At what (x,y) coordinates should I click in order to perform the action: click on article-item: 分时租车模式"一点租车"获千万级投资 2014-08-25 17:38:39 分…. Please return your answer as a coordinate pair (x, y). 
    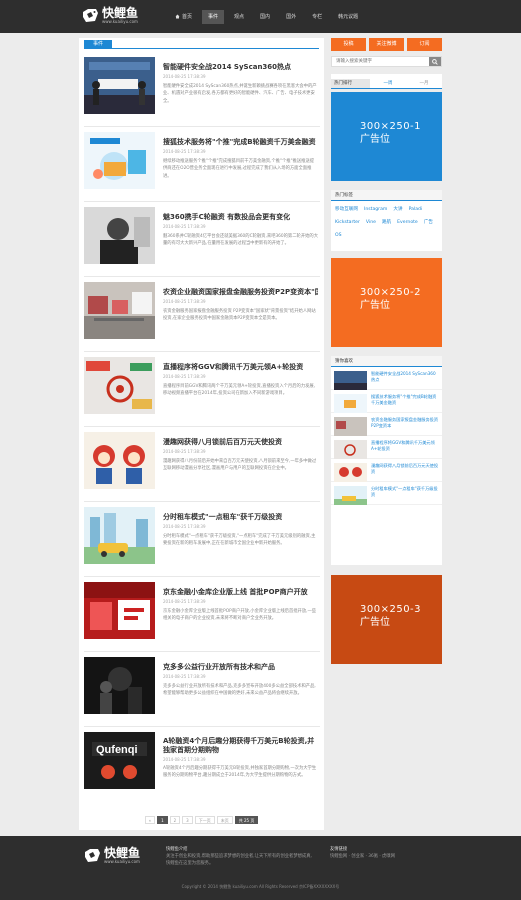
    Looking at the image, I should click on (202, 539).